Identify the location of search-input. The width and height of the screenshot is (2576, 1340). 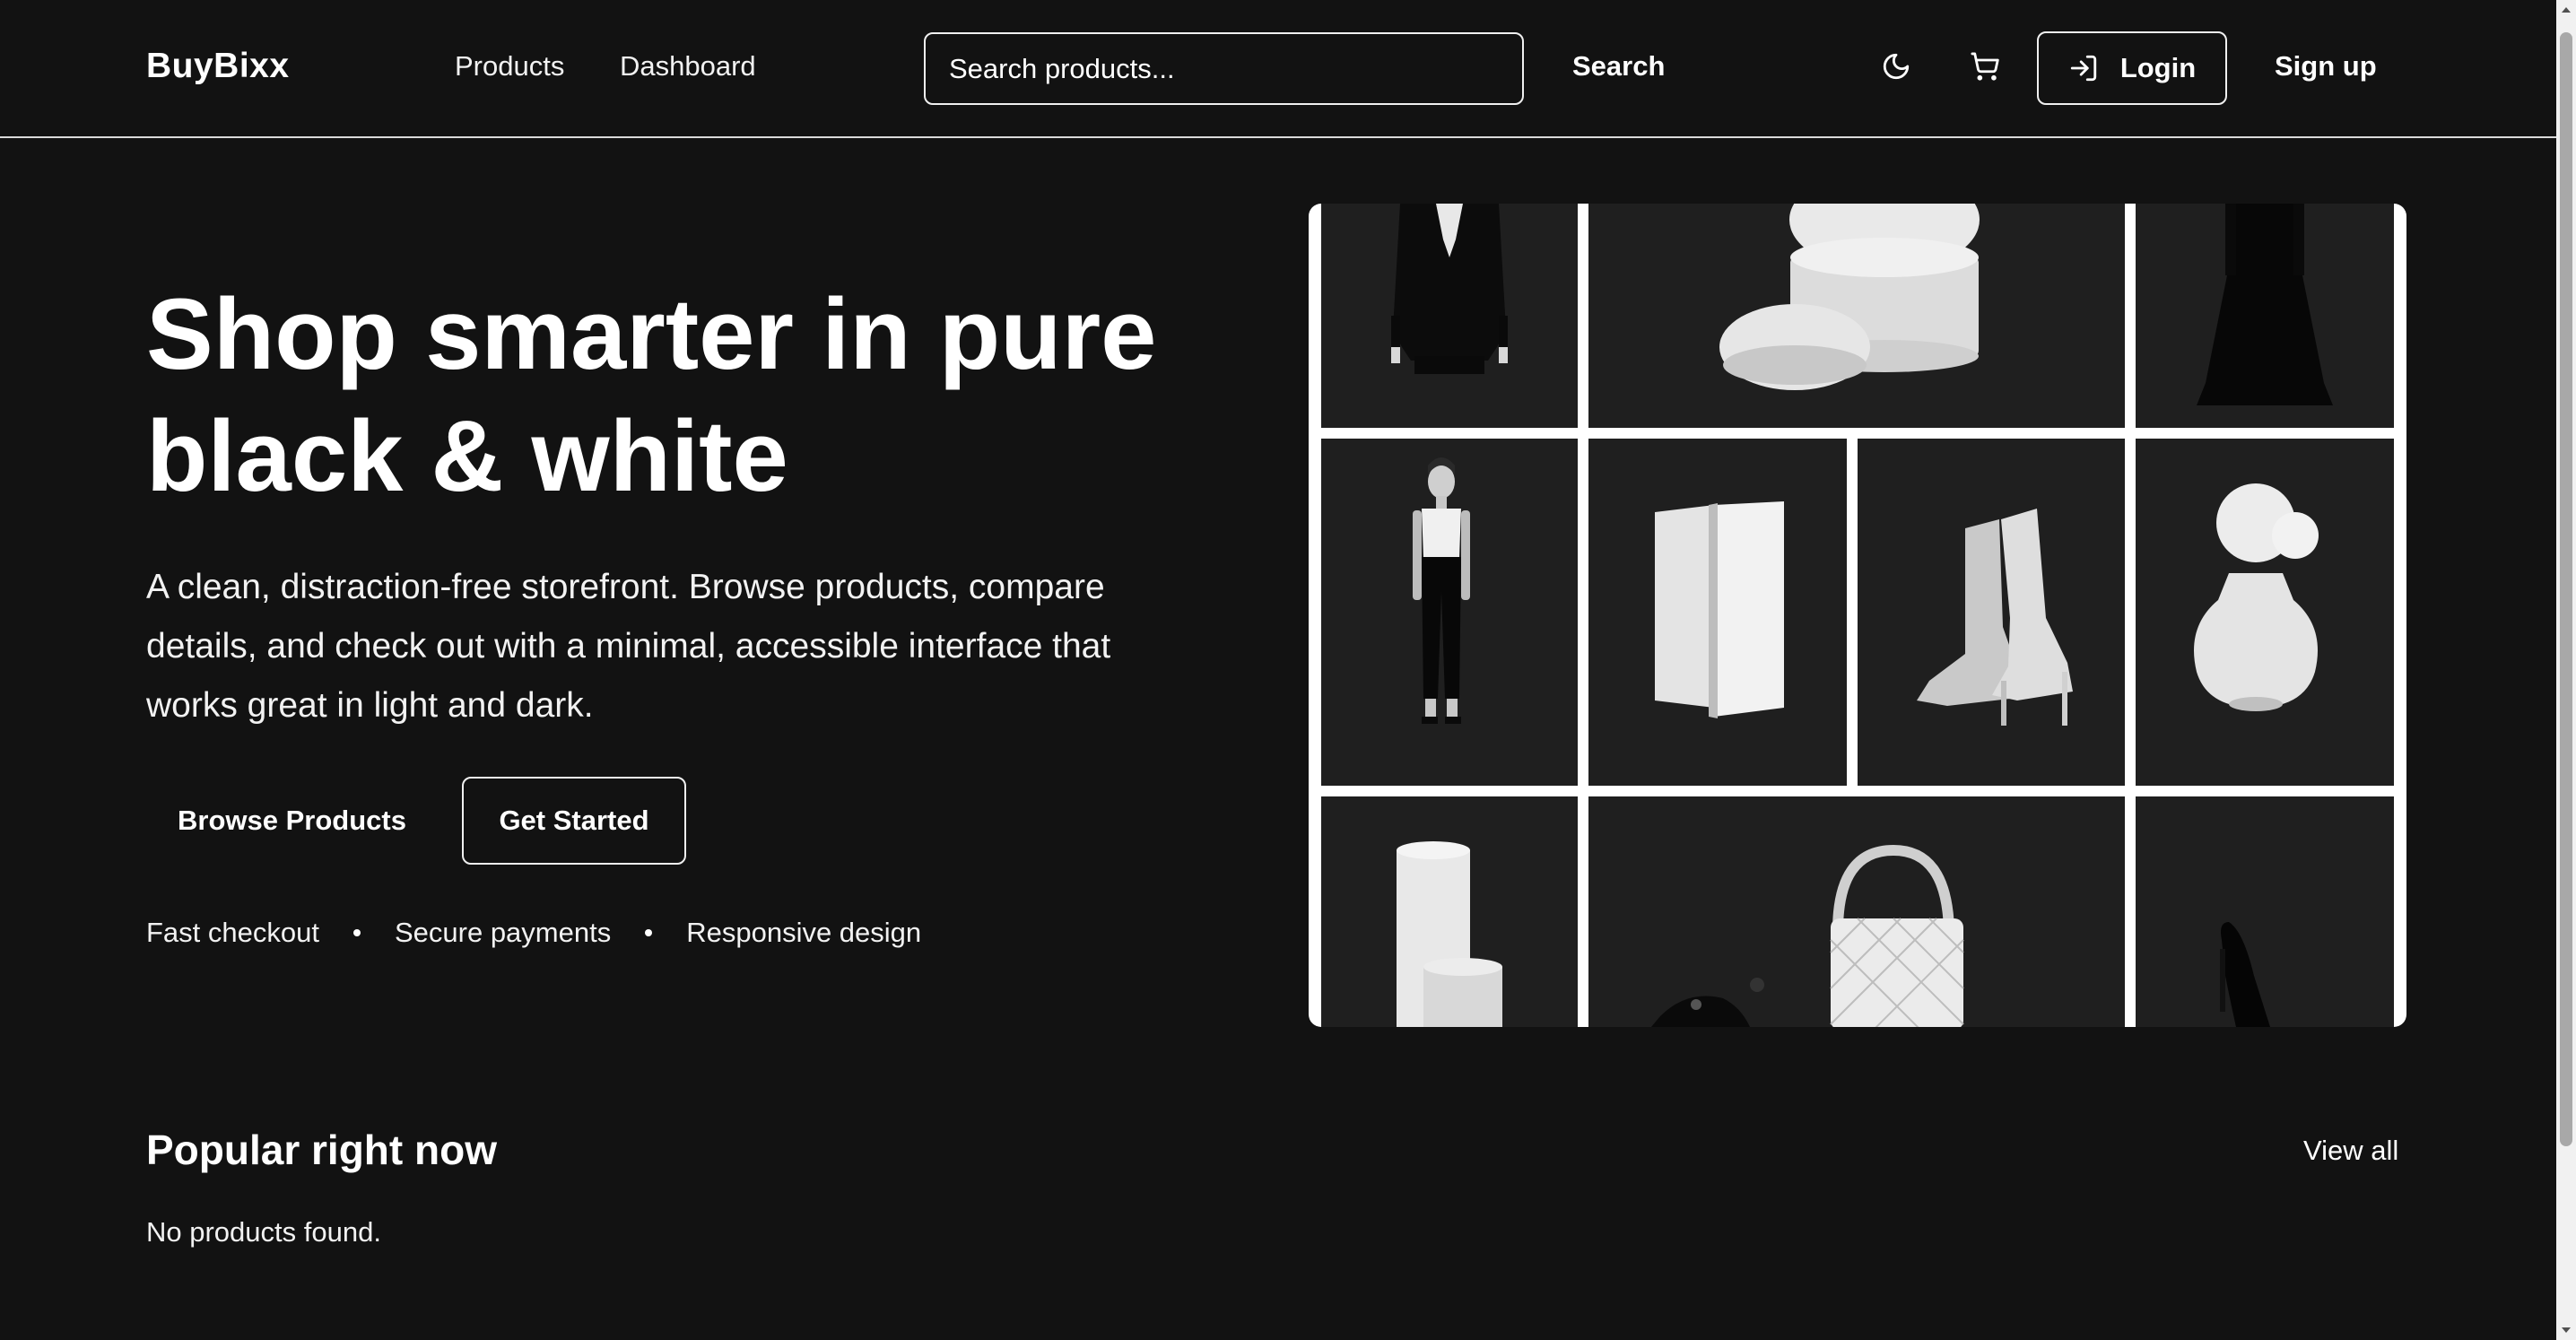
(1224, 68).